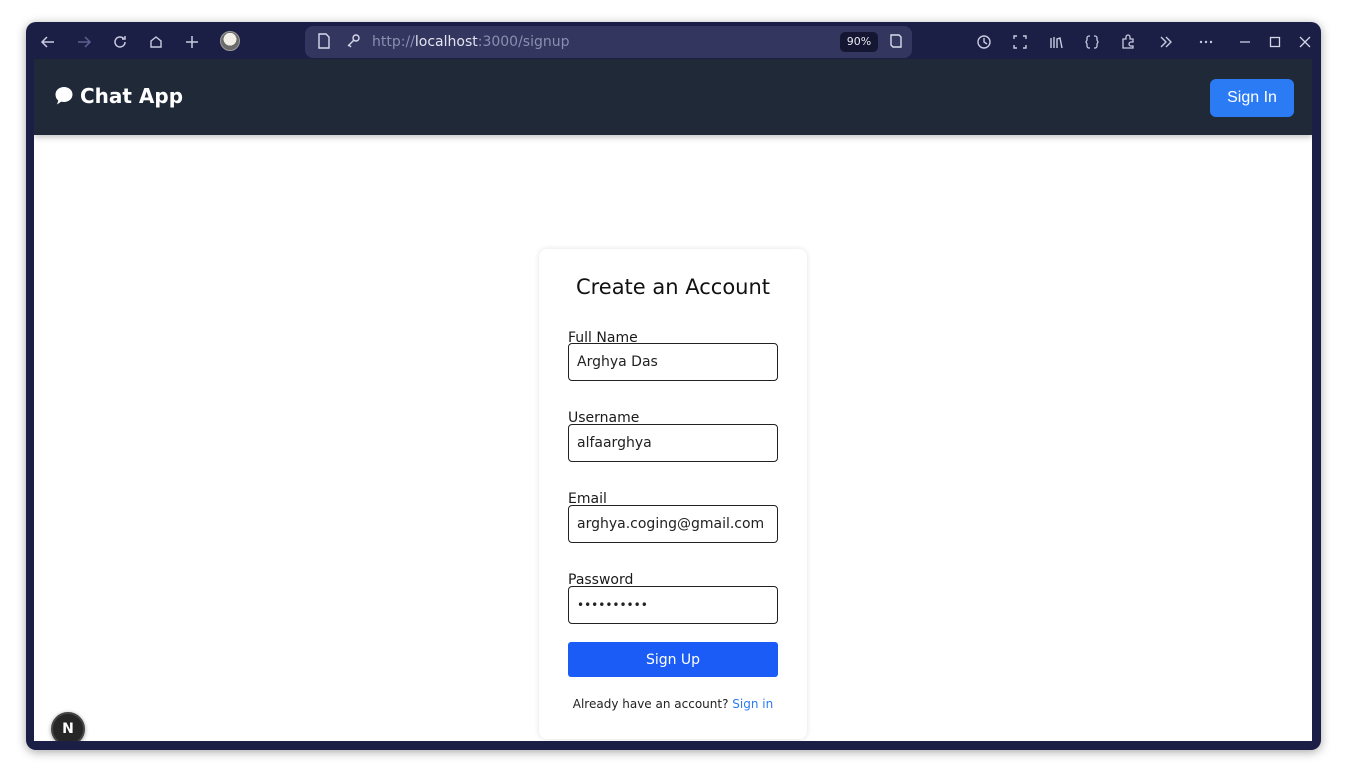 Image resolution: width=1346 pixels, height=778 pixels. Describe the element at coordinates (120, 42) in the screenshot. I see `reload-icon` at that location.